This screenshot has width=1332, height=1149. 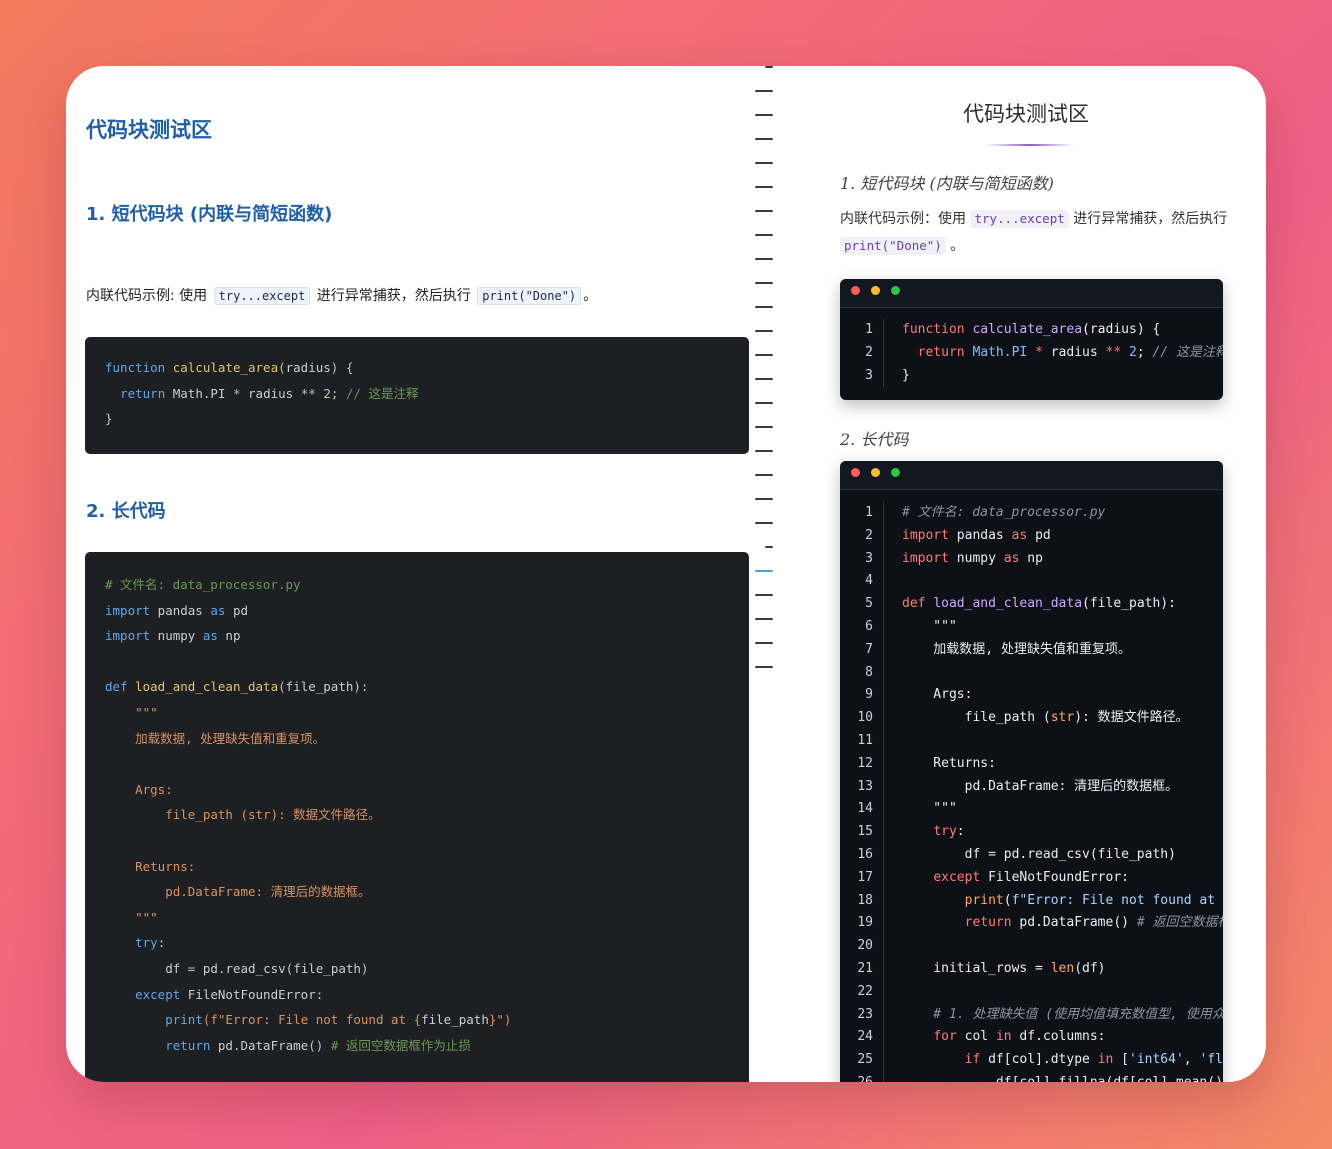 I want to click on code-row: 9 Args:, so click(x=1031, y=696).